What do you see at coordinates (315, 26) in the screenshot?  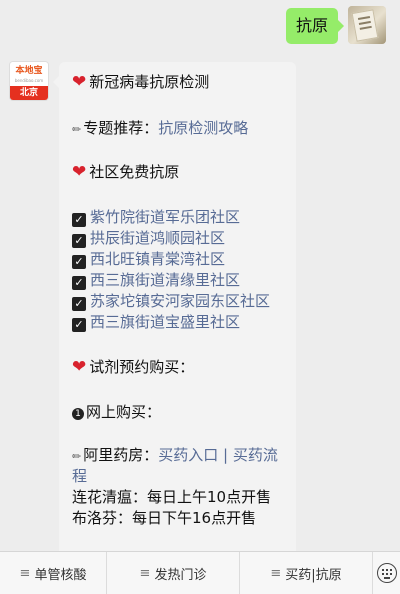 I see `outgoing-message-bubble: 抗原` at bounding box center [315, 26].